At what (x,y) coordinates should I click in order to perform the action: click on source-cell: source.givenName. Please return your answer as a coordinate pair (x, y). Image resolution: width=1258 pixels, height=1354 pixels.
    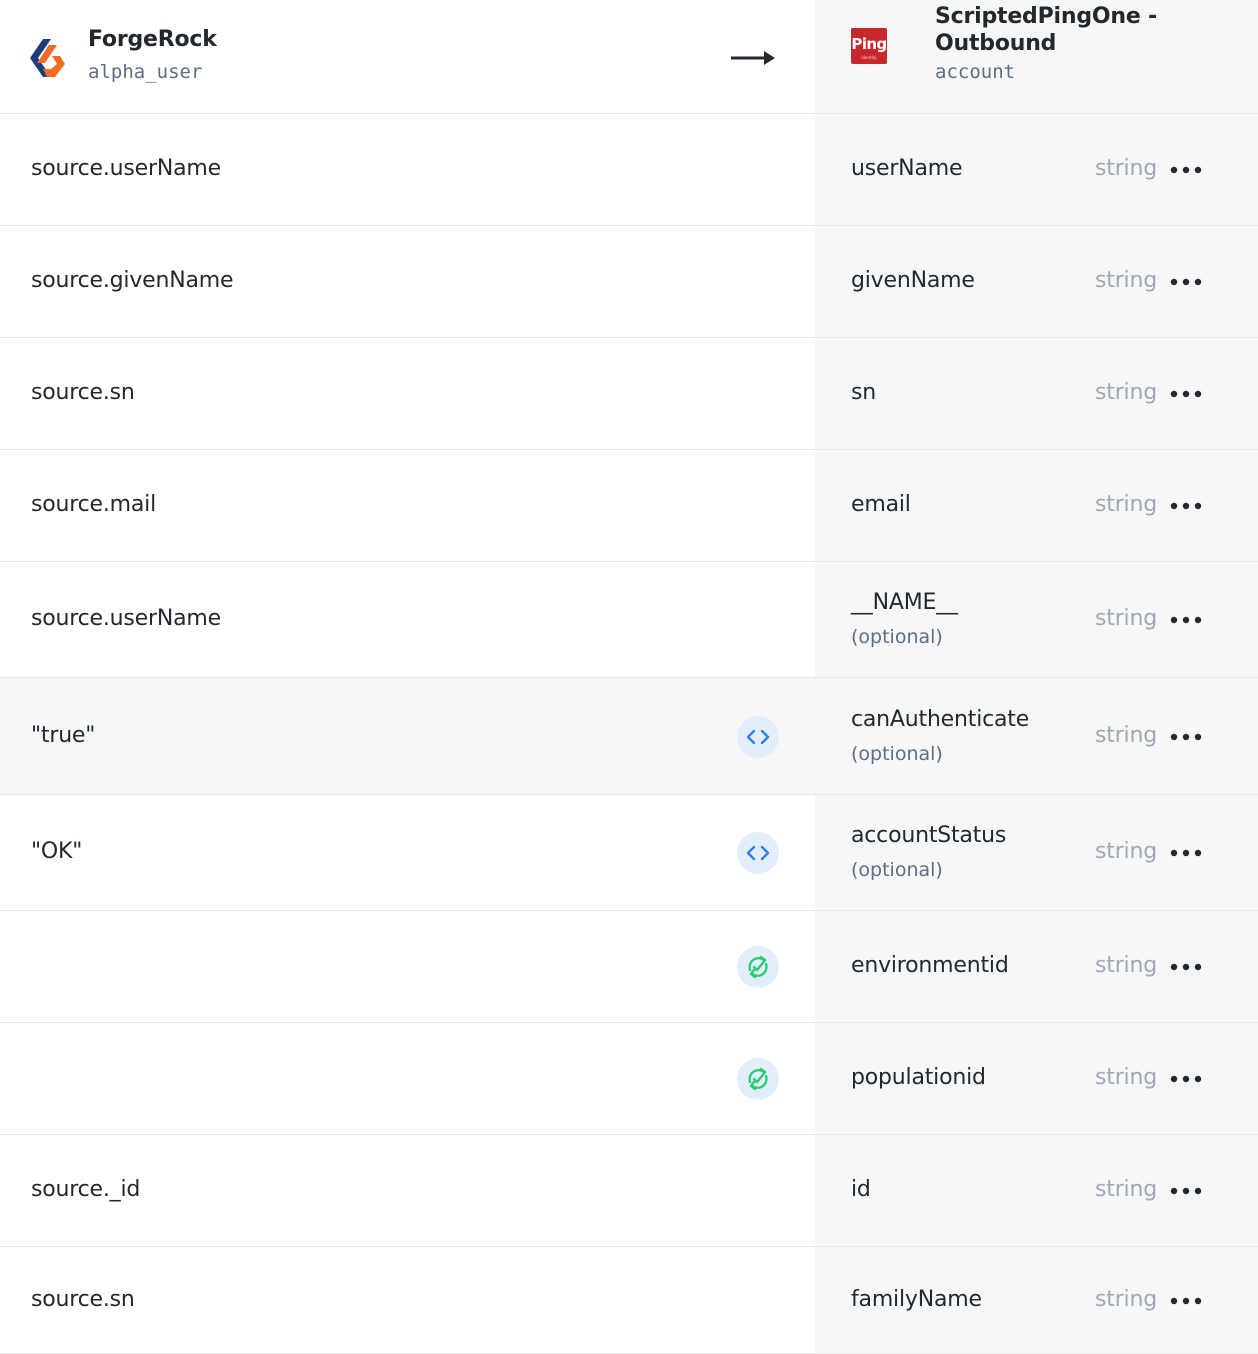
    Looking at the image, I should click on (407, 281).